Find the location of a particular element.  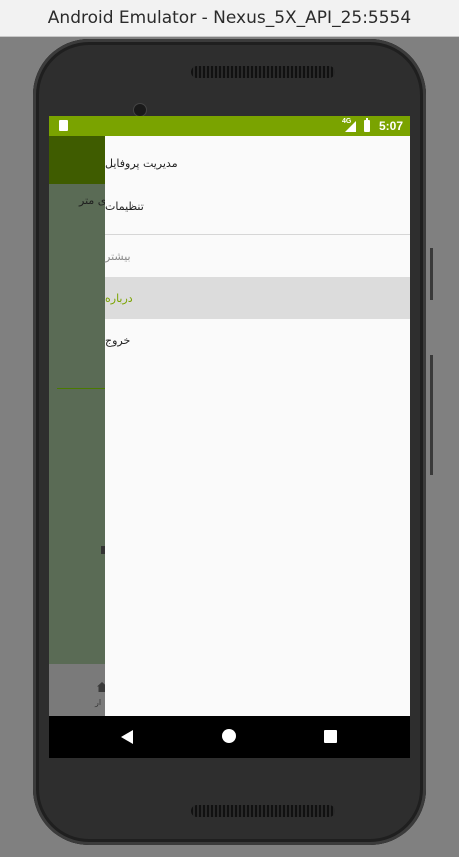

menu-item-logout: خروج is located at coordinates (257, 340).